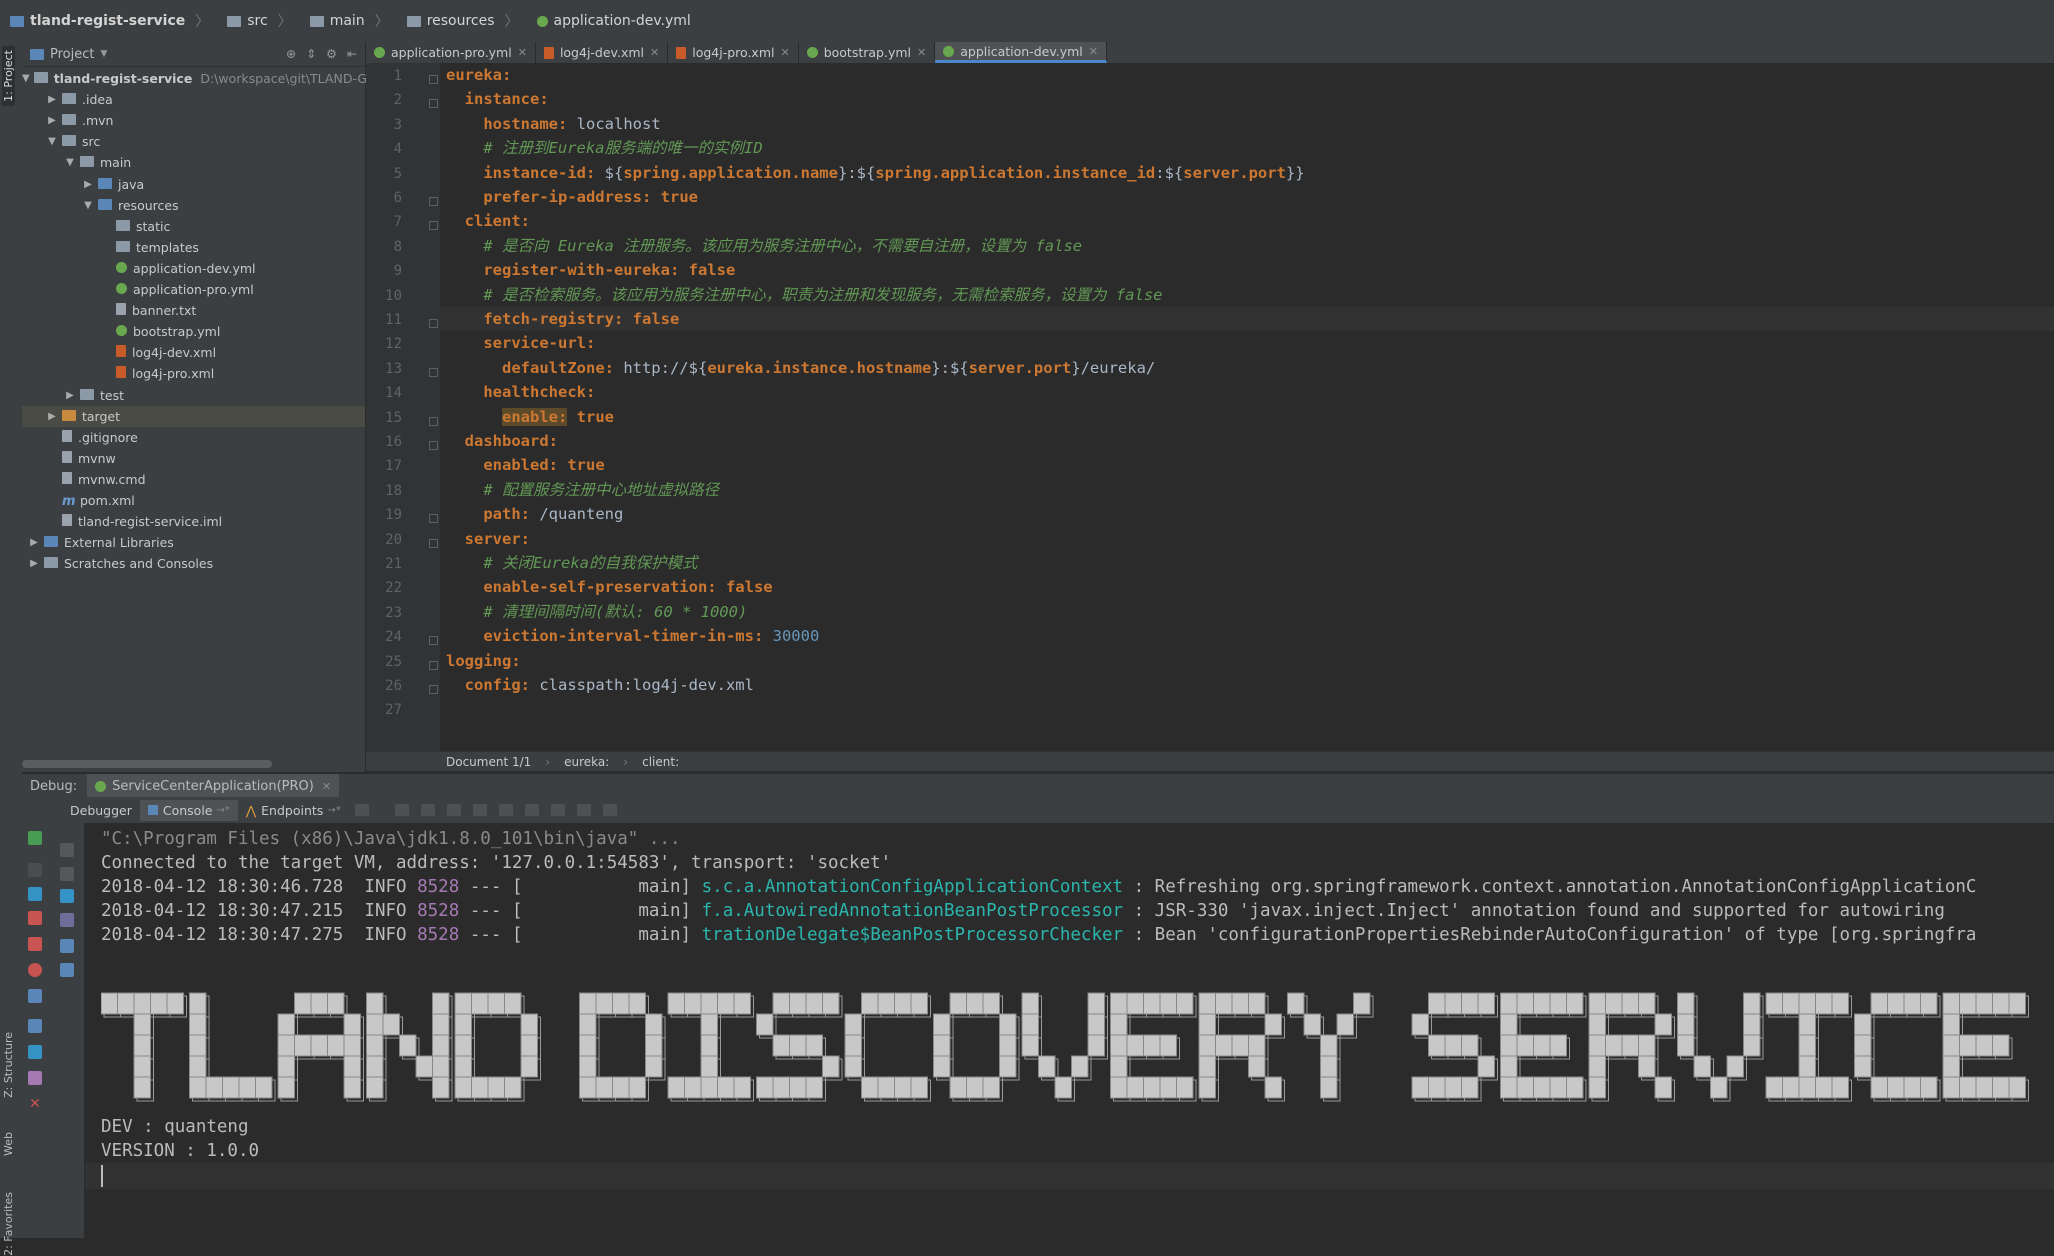 This screenshot has width=2054, height=1256. Describe the element at coordinates (583, 810) in the screenshot. I see `evaluate-expression-icon` at that location.